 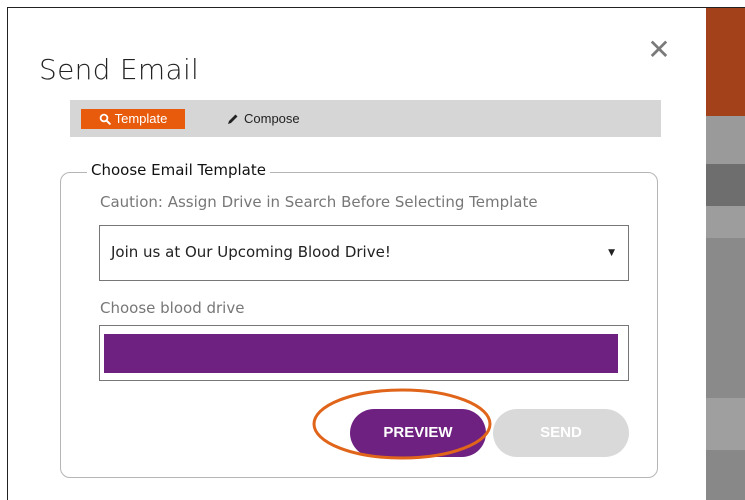 I want to click on tab-compose-label: Compose, so click(x=272, y=118).